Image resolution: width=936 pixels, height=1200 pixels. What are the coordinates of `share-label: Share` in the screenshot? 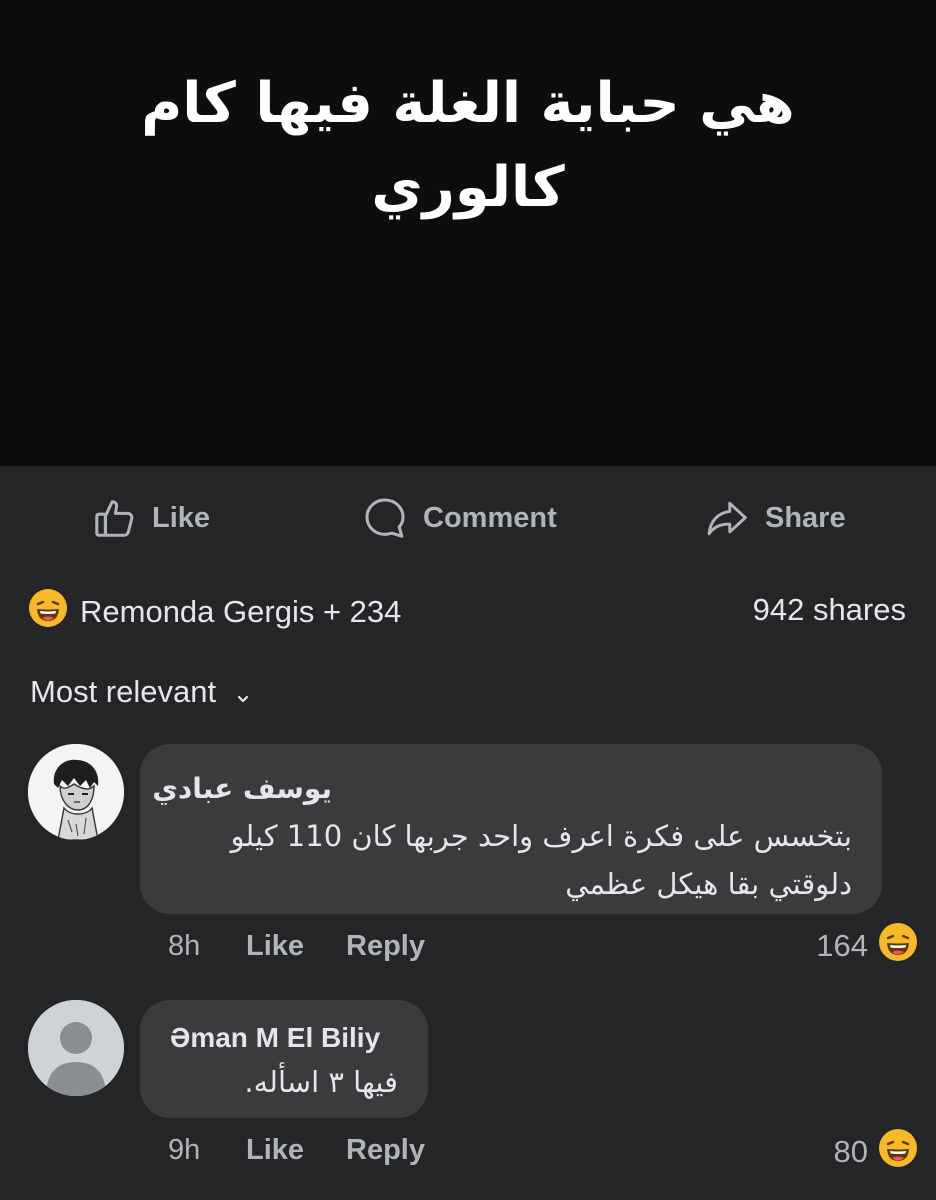 It's located at (805, 517).